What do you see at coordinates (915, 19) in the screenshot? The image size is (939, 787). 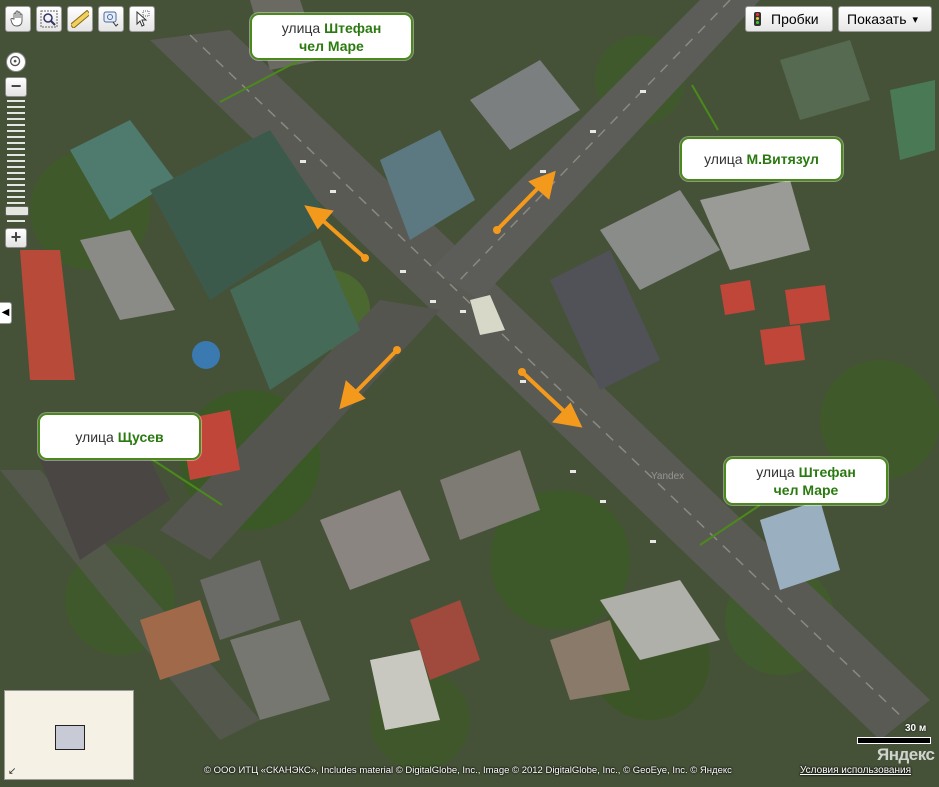 I see `chevron-down-icon: ▾` at bounding box center [915, 19].